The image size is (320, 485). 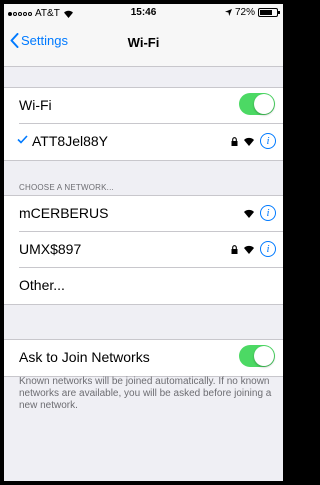 I want to click on connected-network-row: ATT8Jel88Y i, so click(x=143, y=142).